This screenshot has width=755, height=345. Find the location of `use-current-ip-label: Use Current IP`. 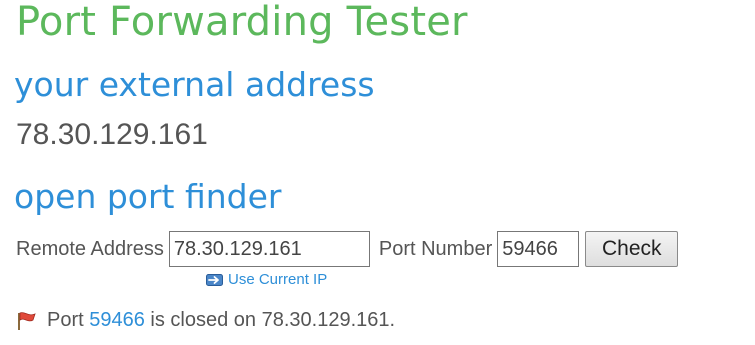

use-current-ip-label: Use Current IP is located at coordinates (278, 279).